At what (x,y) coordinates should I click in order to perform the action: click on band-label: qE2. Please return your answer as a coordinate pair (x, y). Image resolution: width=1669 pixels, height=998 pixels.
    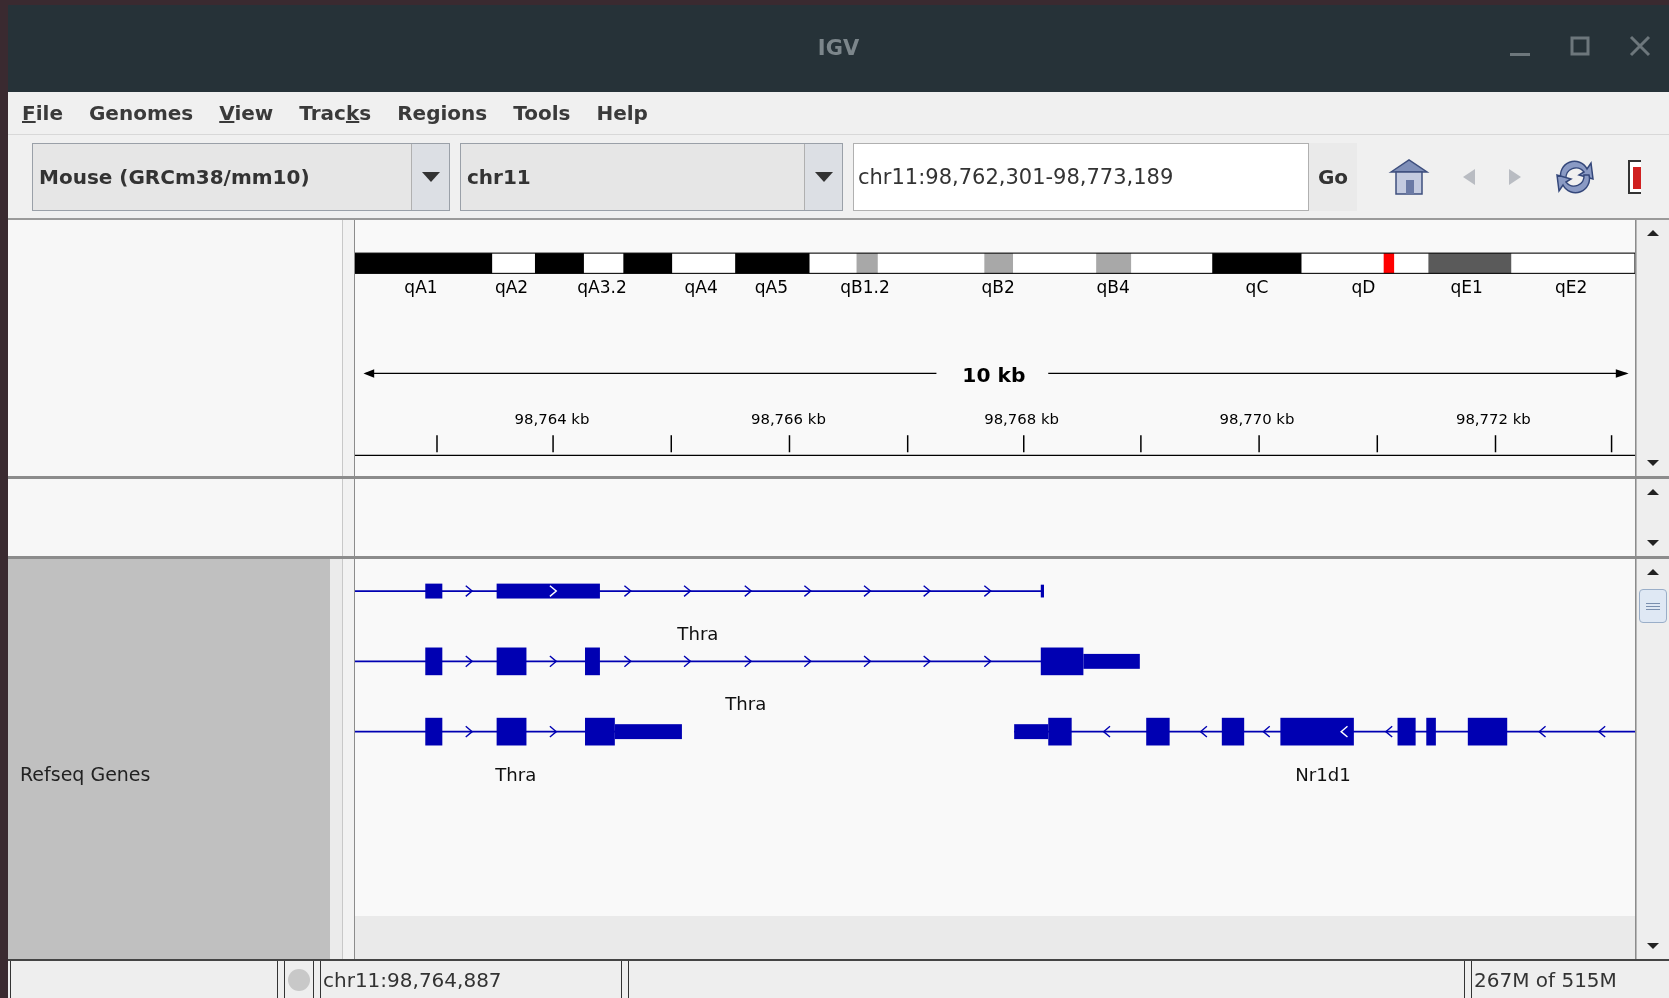
    Looking at the image, I should click on (1571, 286).